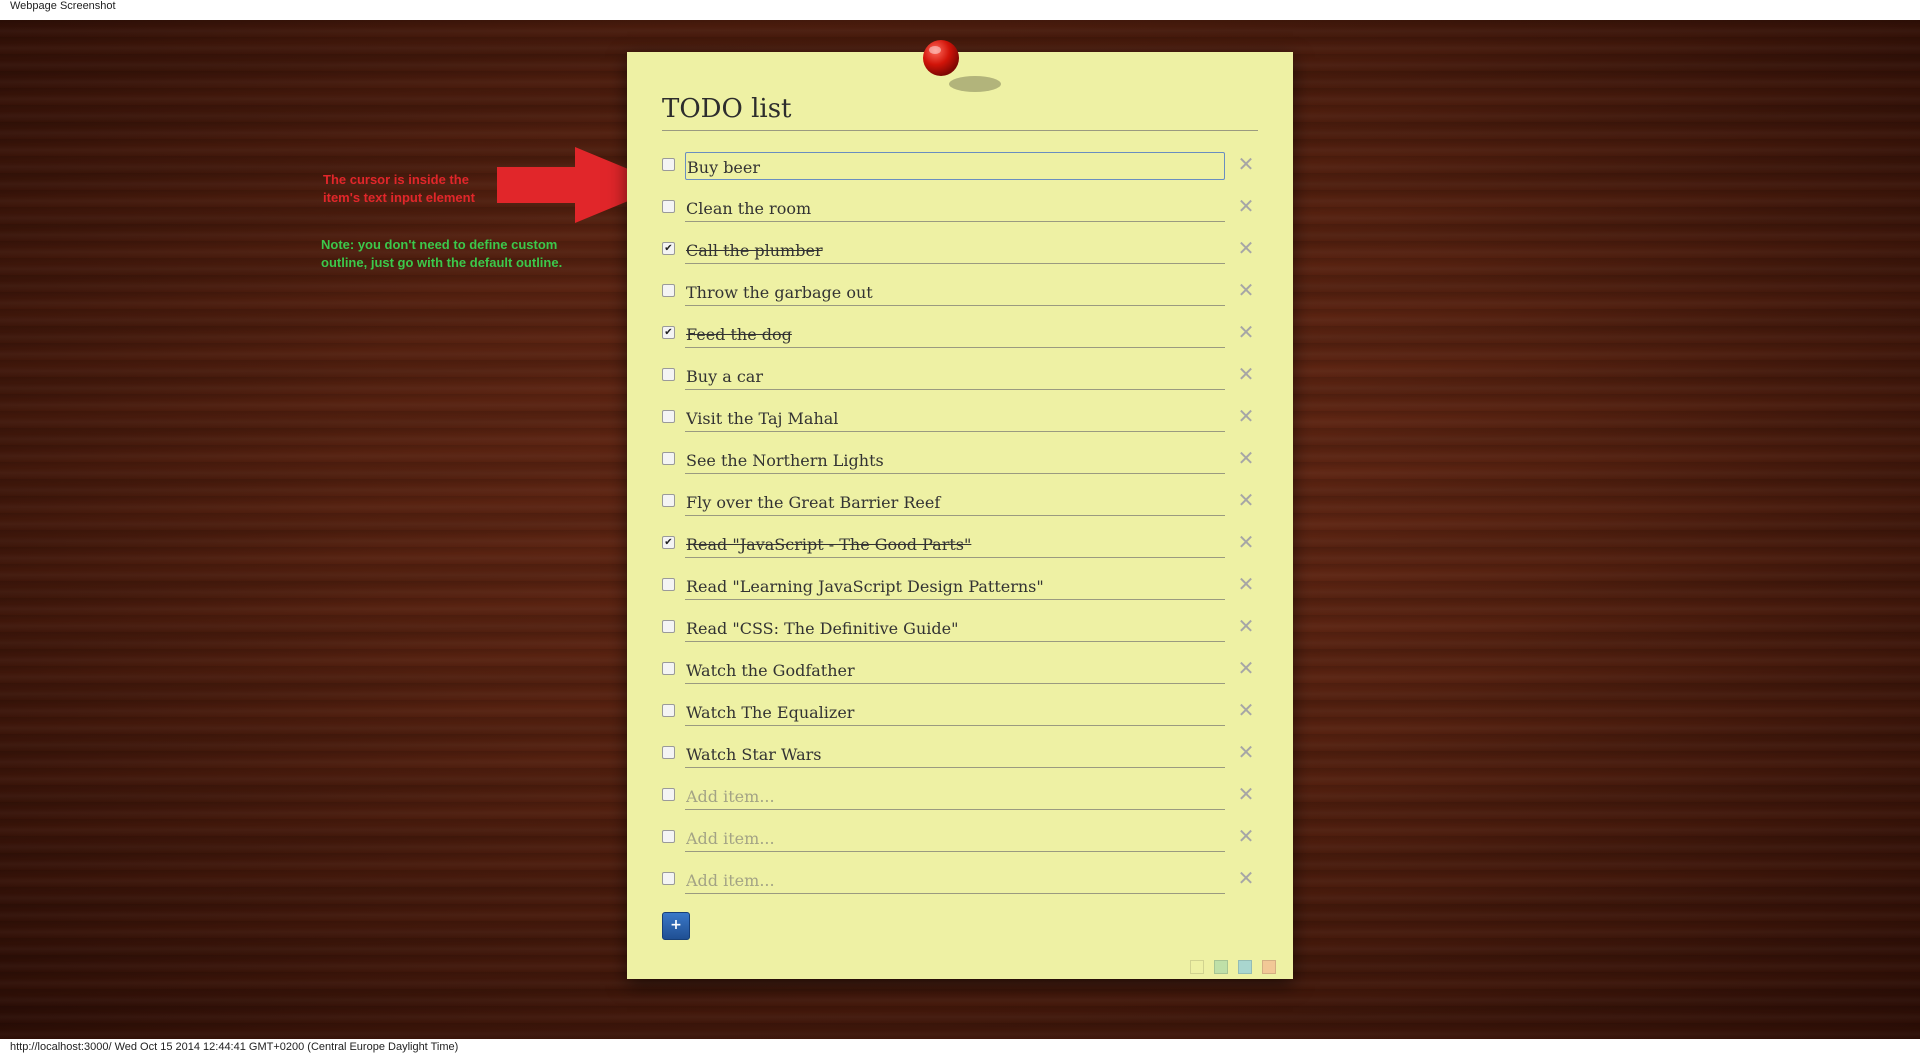  Describe the element at coordinates (439, 244) in the screenshot. I see `outline-note-line-1: Note: you don't need to define custom` at that location.